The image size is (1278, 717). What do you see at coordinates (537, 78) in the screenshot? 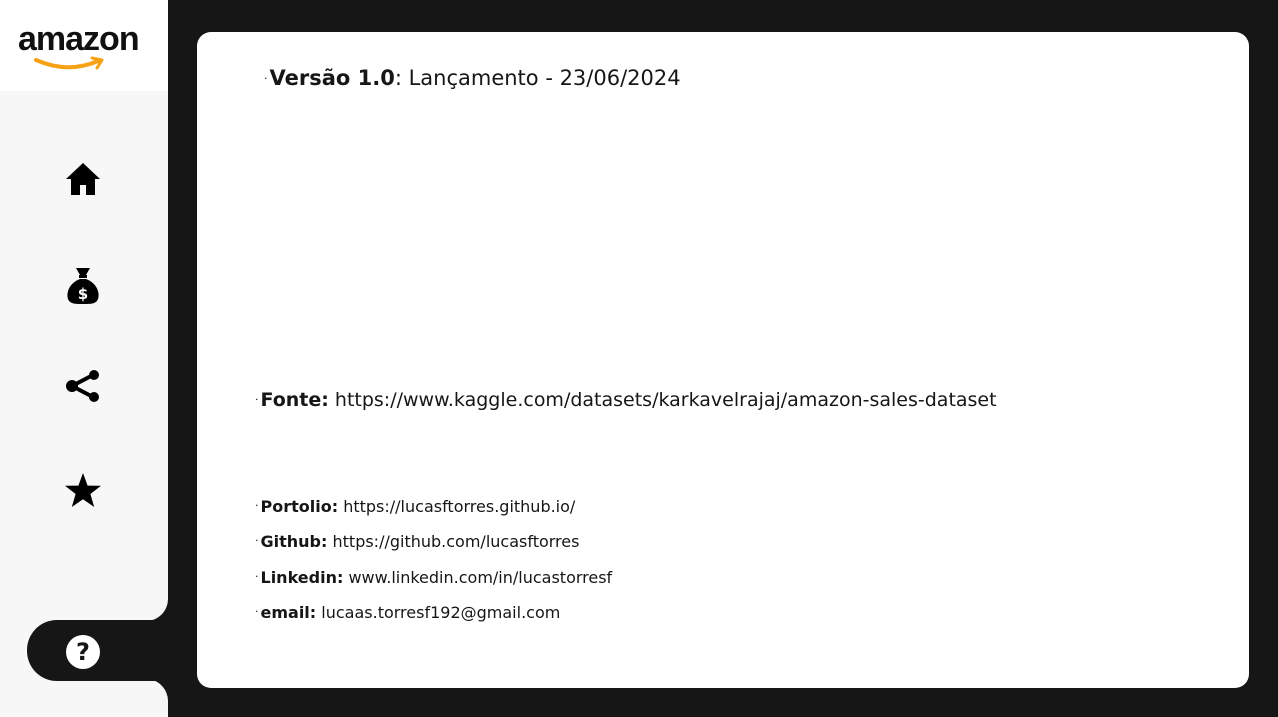
I see `version-text: : Lançamento - 23/06/2024` at bounding box center [537, 78].